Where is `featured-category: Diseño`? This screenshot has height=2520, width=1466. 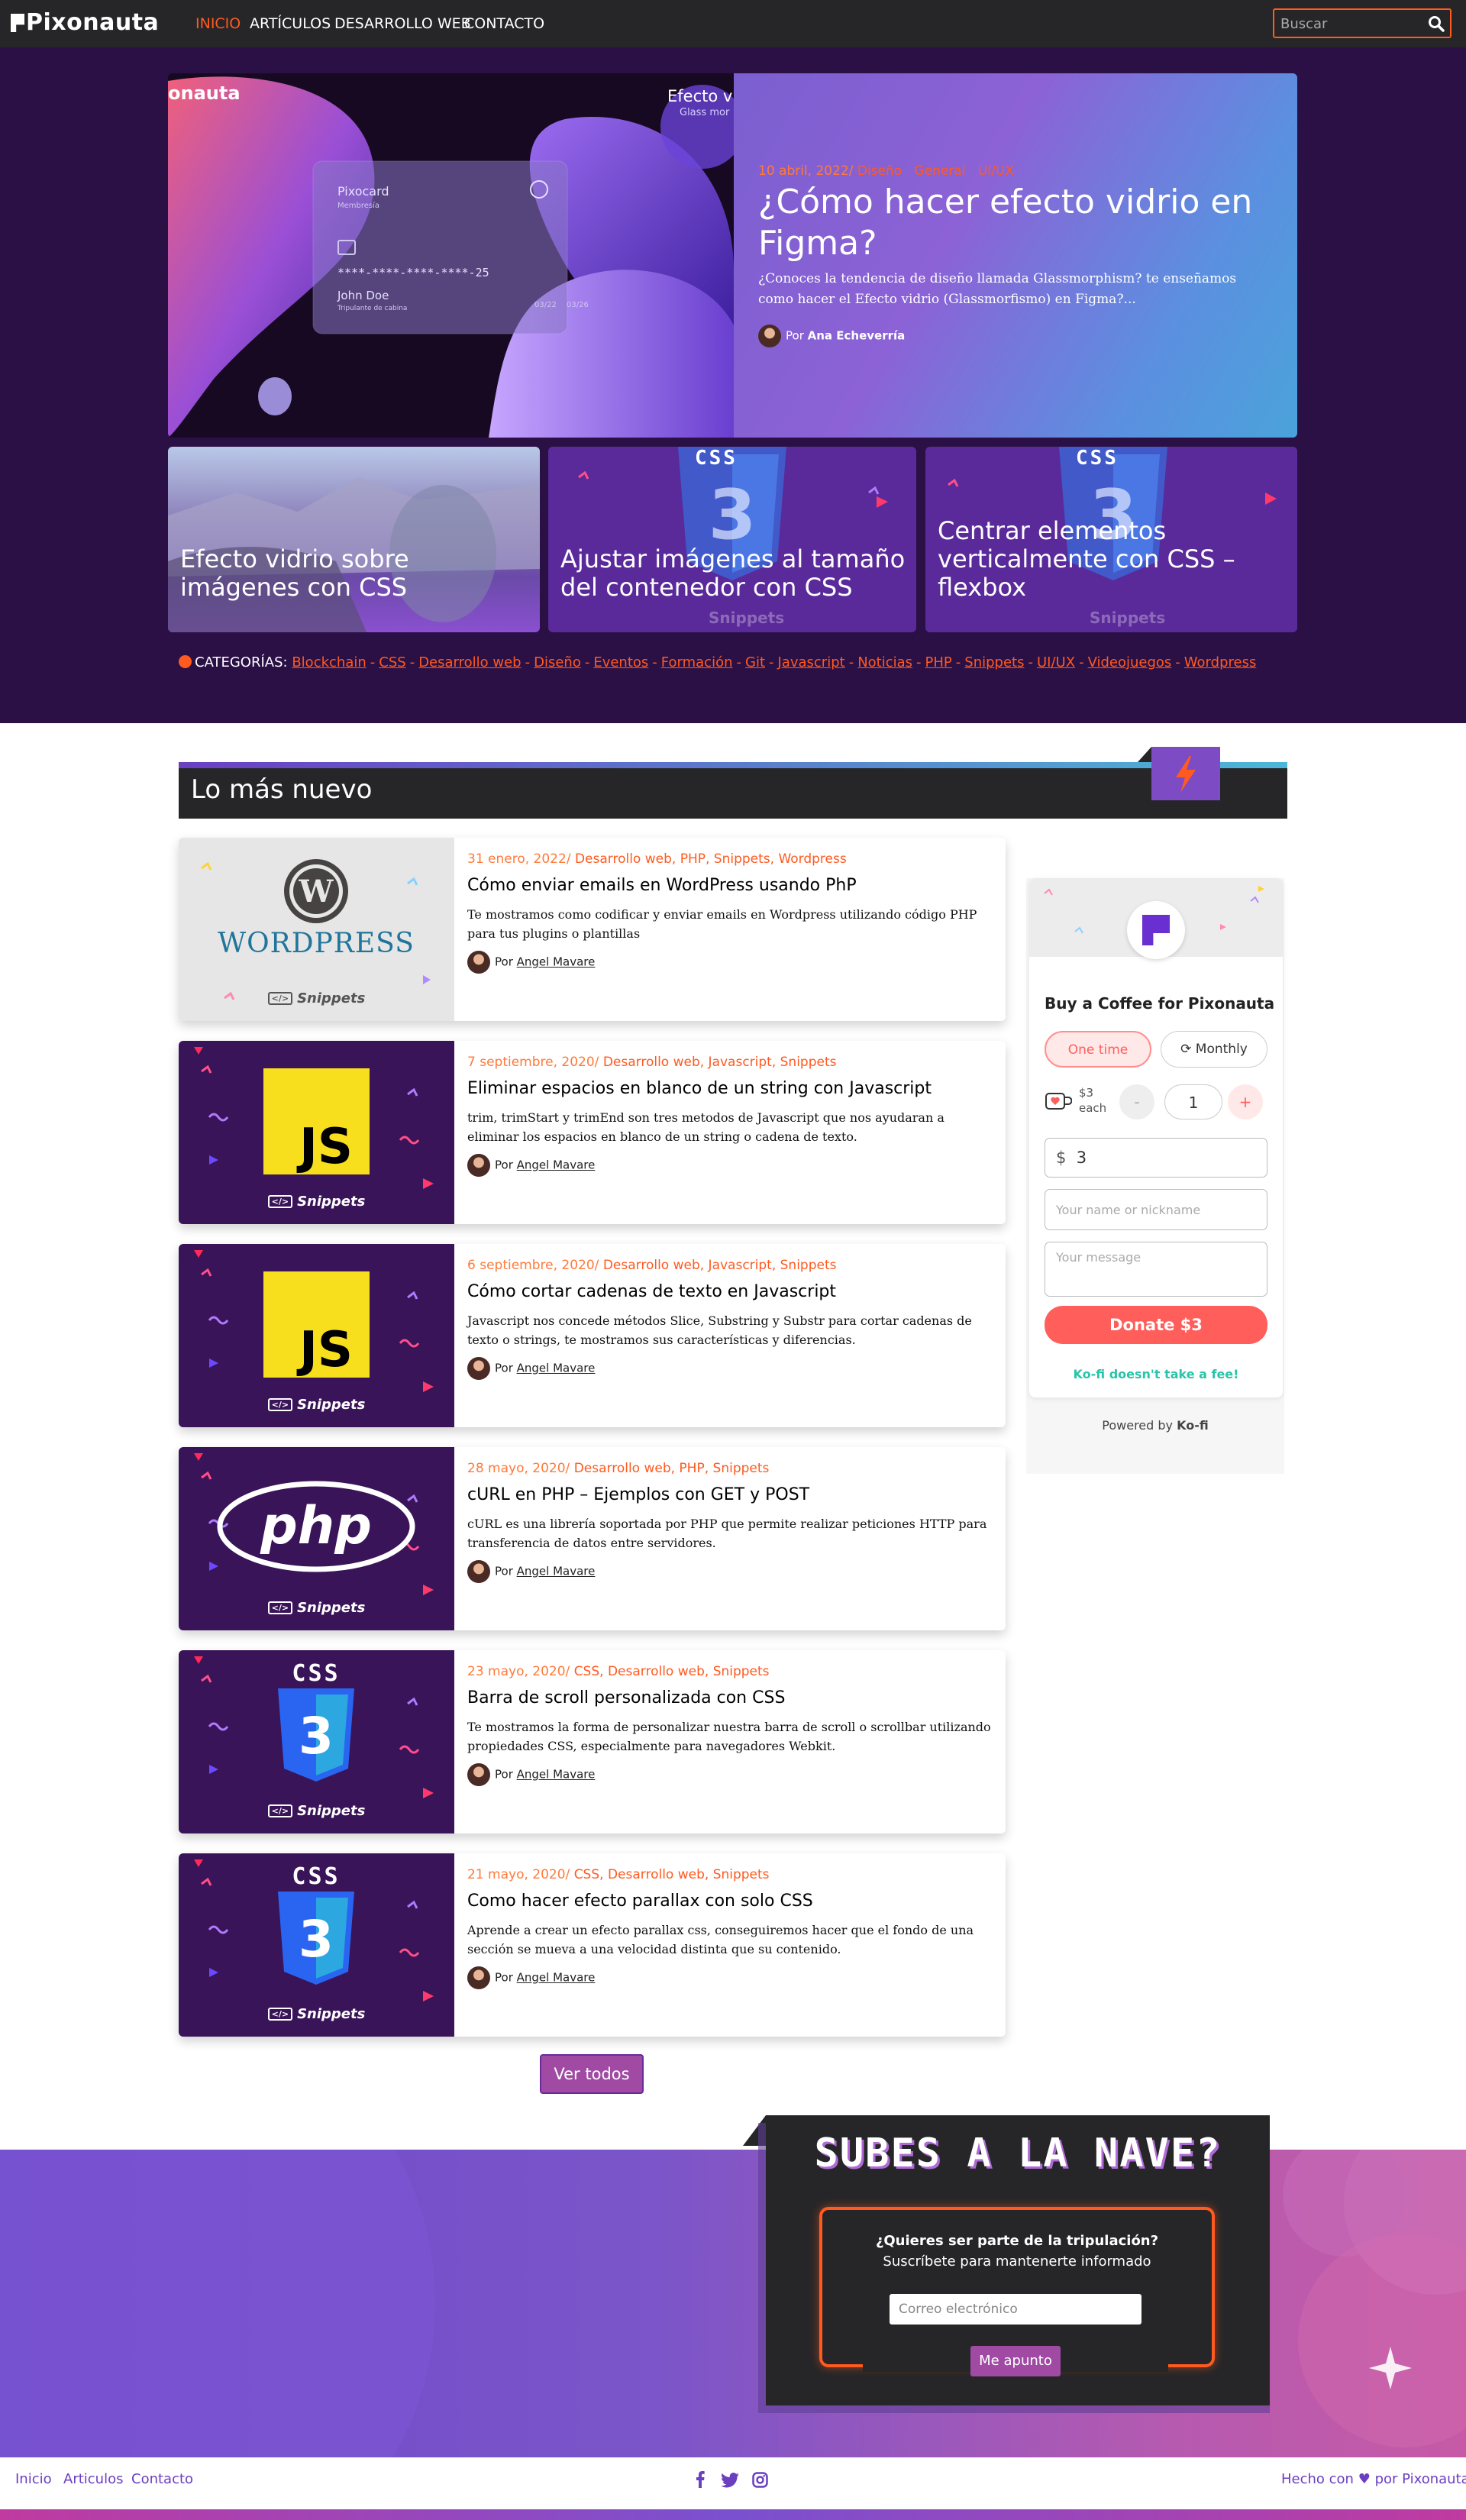
featured-category: Diseño is located at coordinates (879, 171).